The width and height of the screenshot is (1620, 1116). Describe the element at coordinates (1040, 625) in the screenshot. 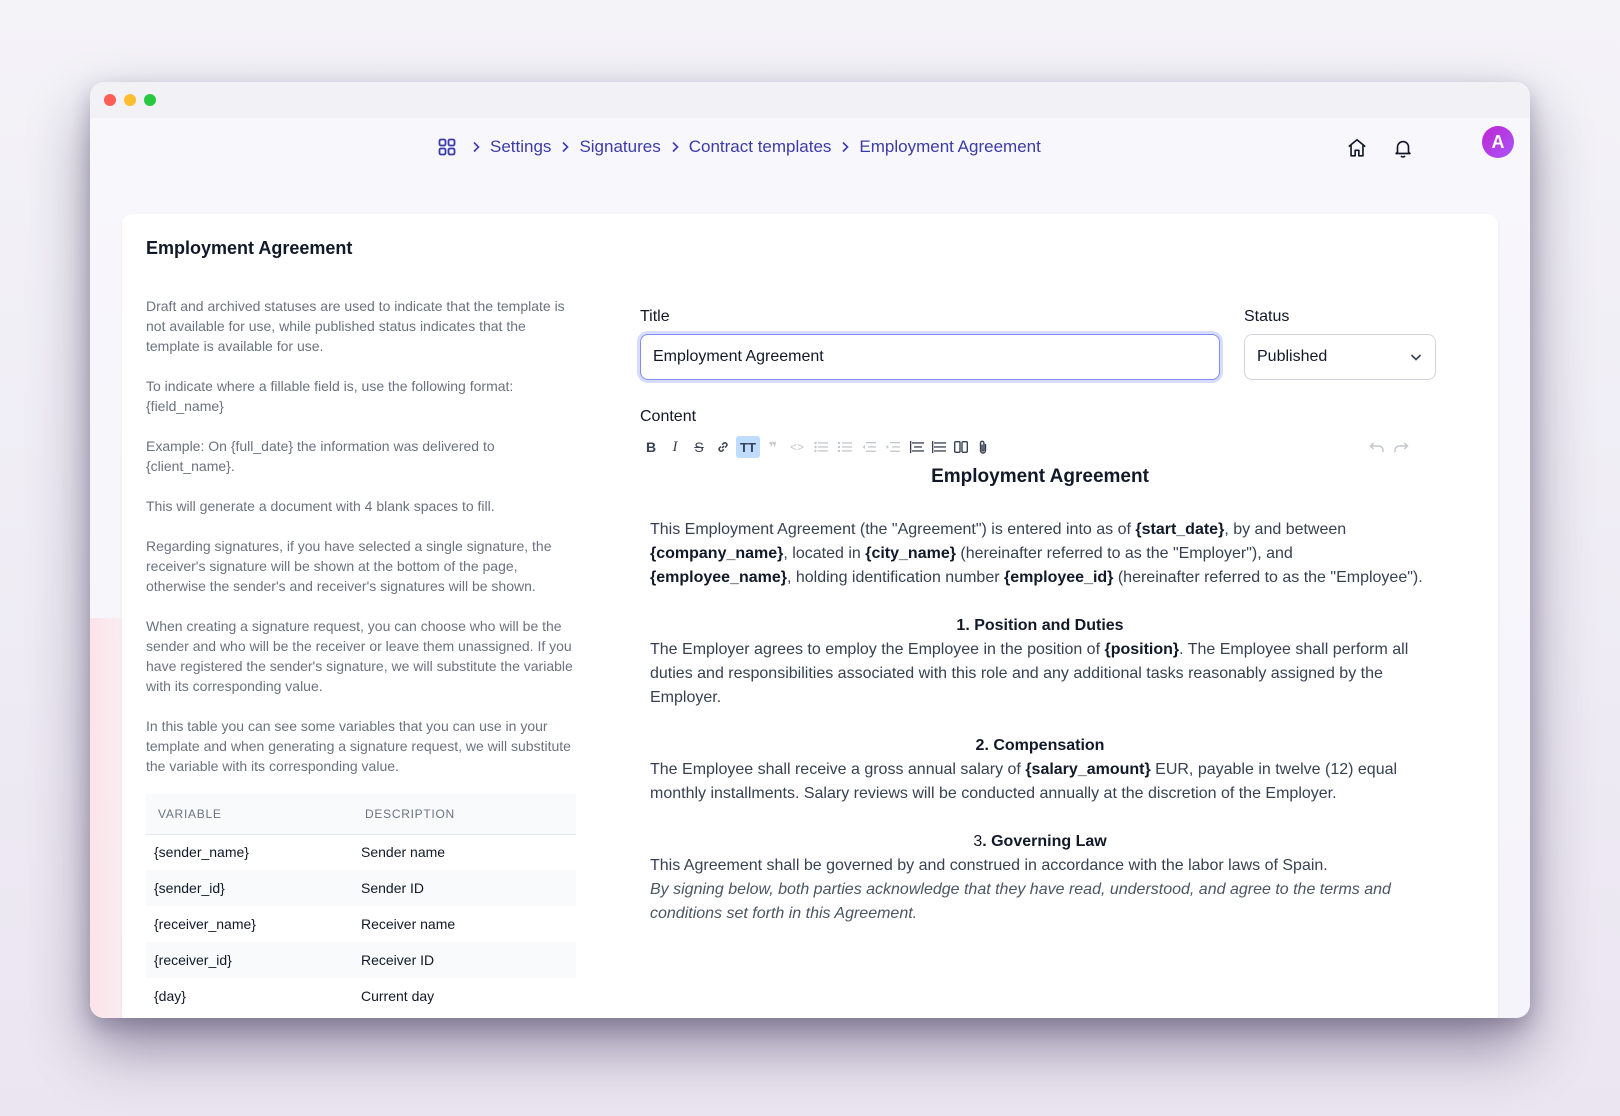

I see `section-heading-position: 1. Position and Duties` at that location.